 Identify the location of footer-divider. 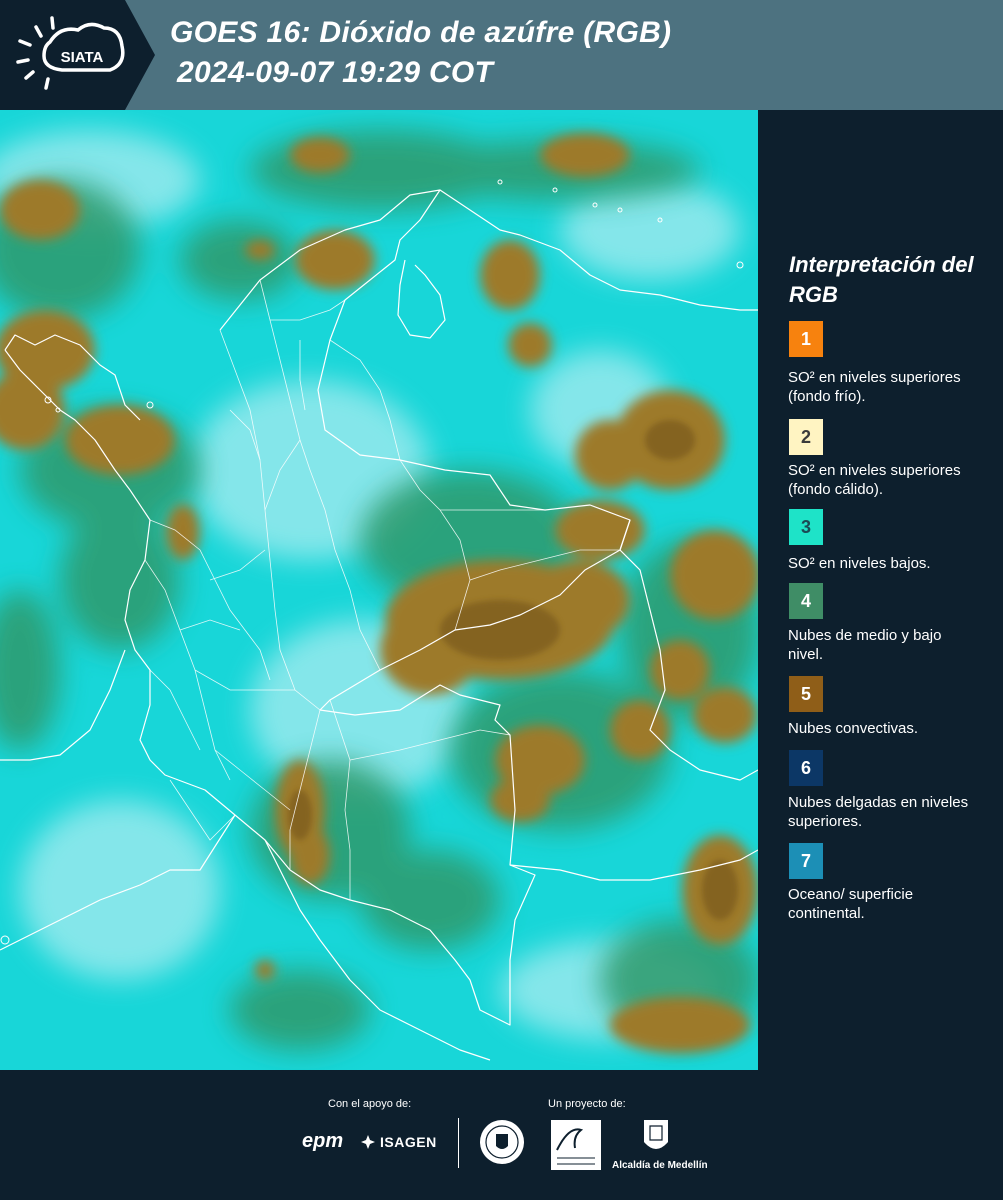
(458, 1143).